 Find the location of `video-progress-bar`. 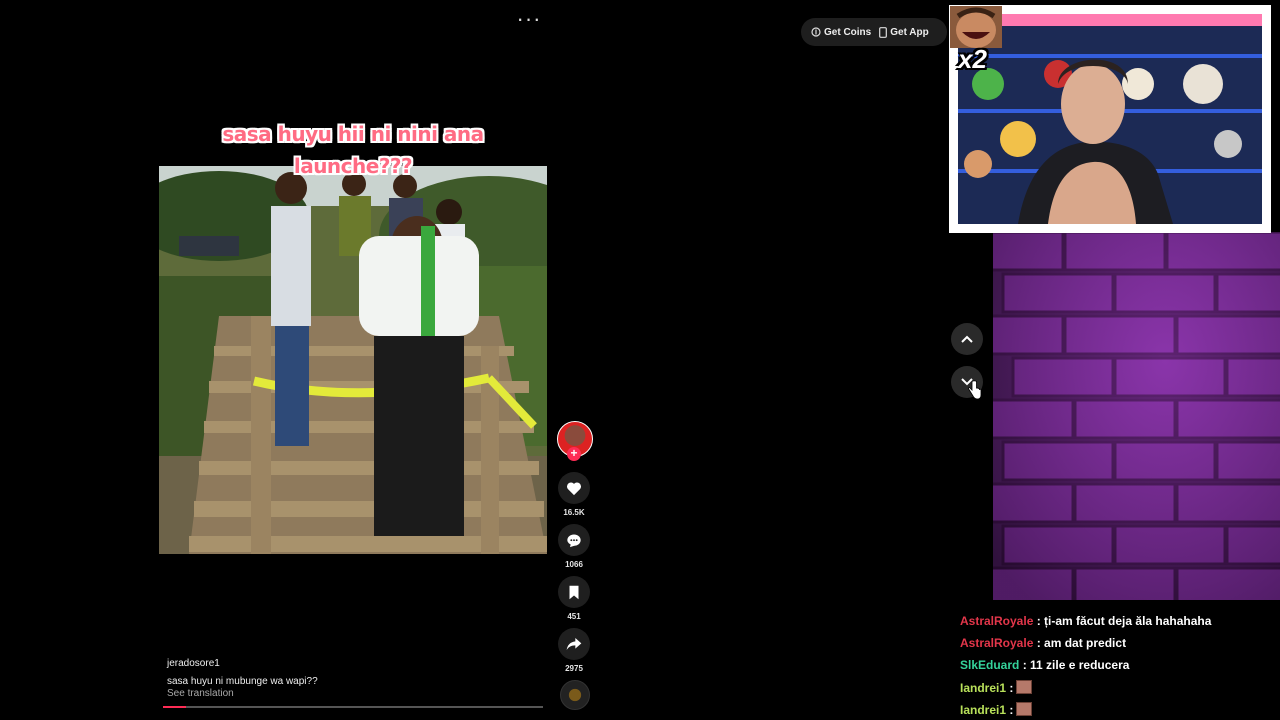

video-progress-bar is located at coordinates (353, 707).